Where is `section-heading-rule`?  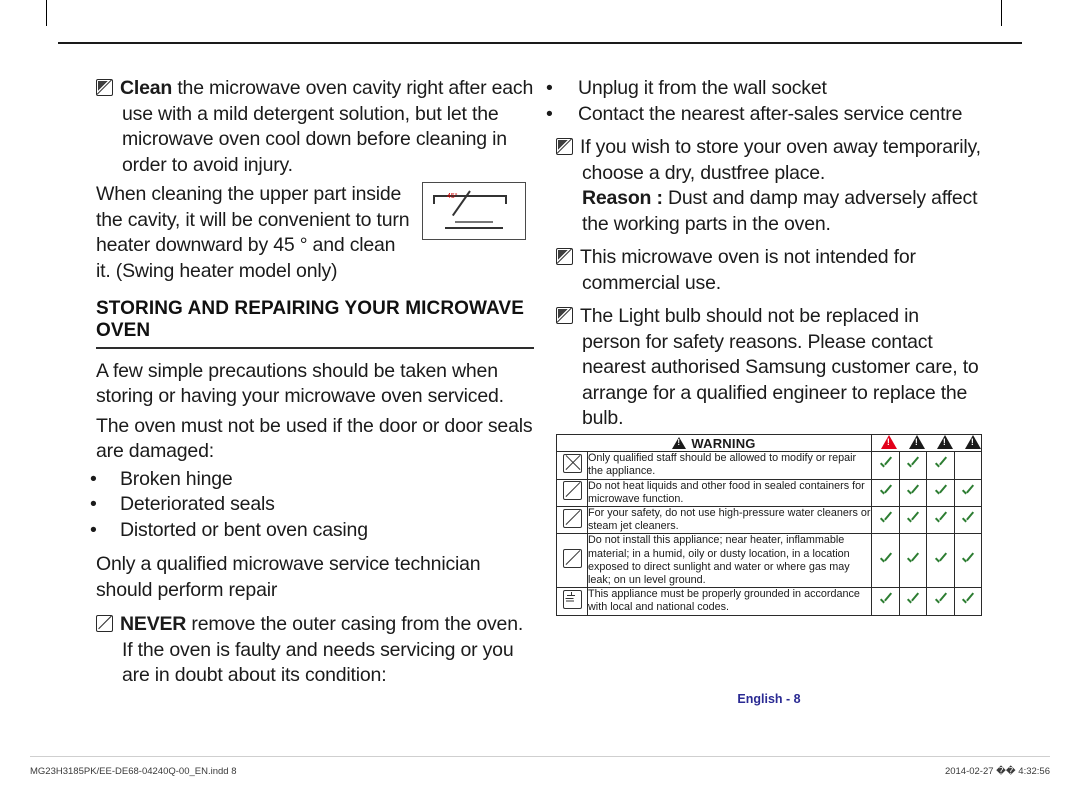 section-heading-rule is located at coordinates (315, 348).